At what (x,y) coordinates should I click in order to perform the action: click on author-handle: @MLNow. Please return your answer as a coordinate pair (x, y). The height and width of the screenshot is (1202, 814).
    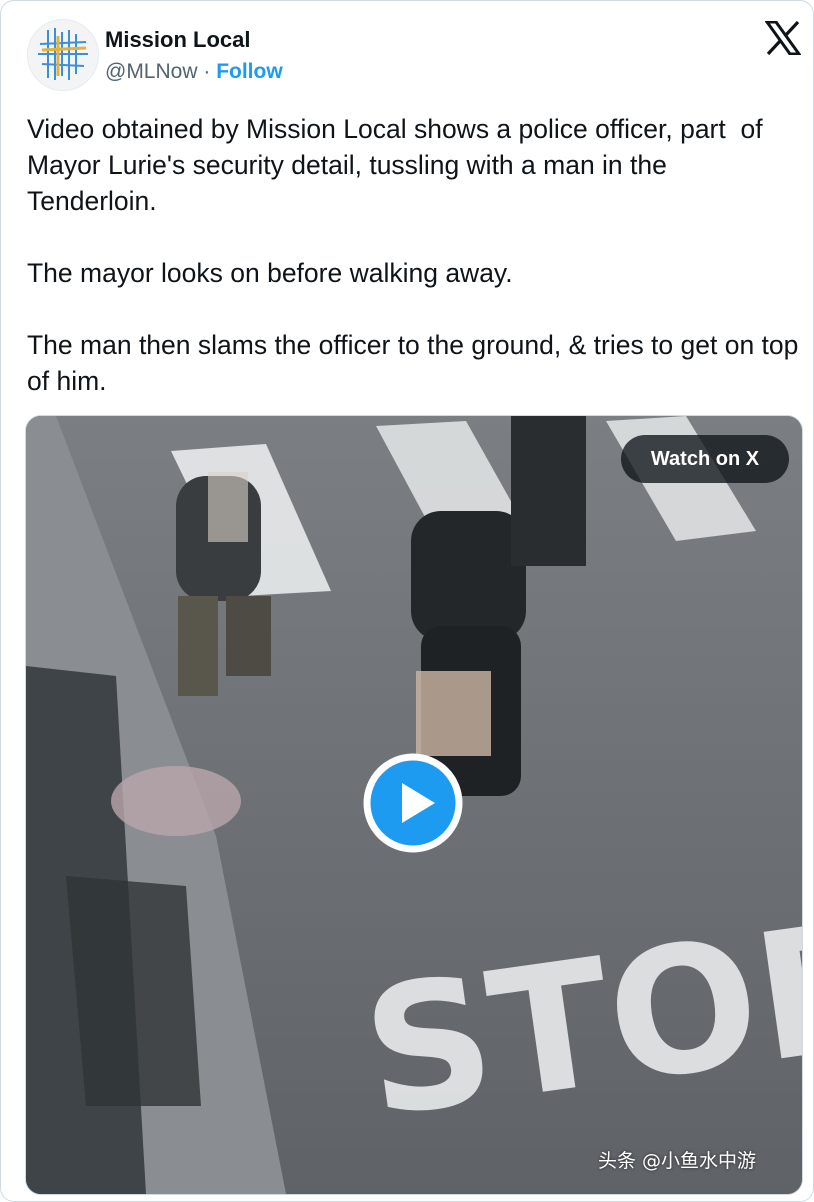
    Looking at the image, I should click on (151, 71).